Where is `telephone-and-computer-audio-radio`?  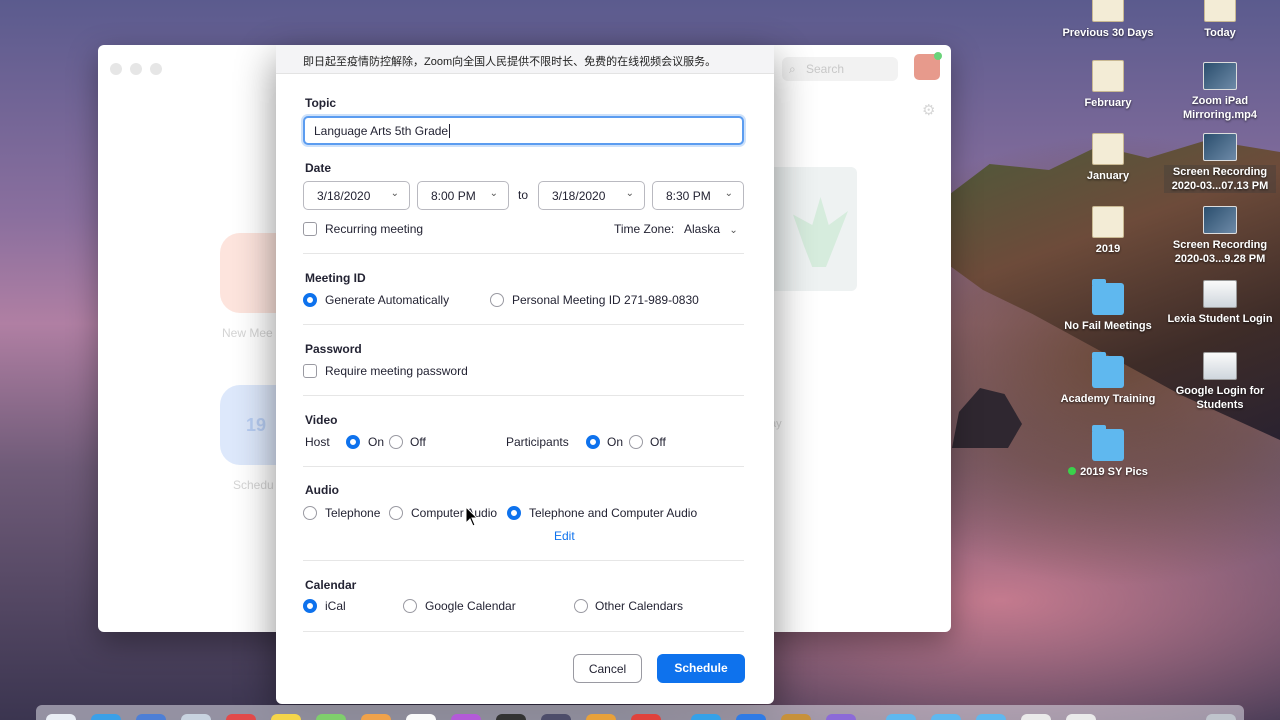 telephone-and-computer-audio-radio is located at coordinates (514, 513).